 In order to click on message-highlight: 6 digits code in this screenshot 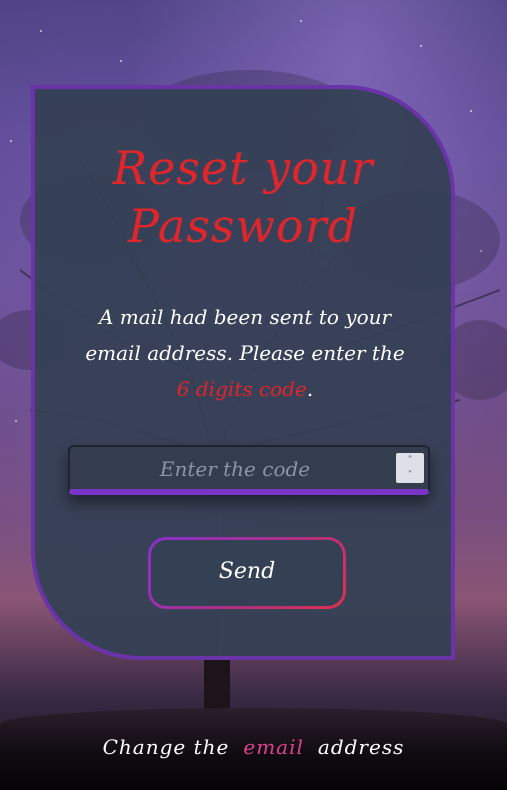, I will do `click(241, 389)`.